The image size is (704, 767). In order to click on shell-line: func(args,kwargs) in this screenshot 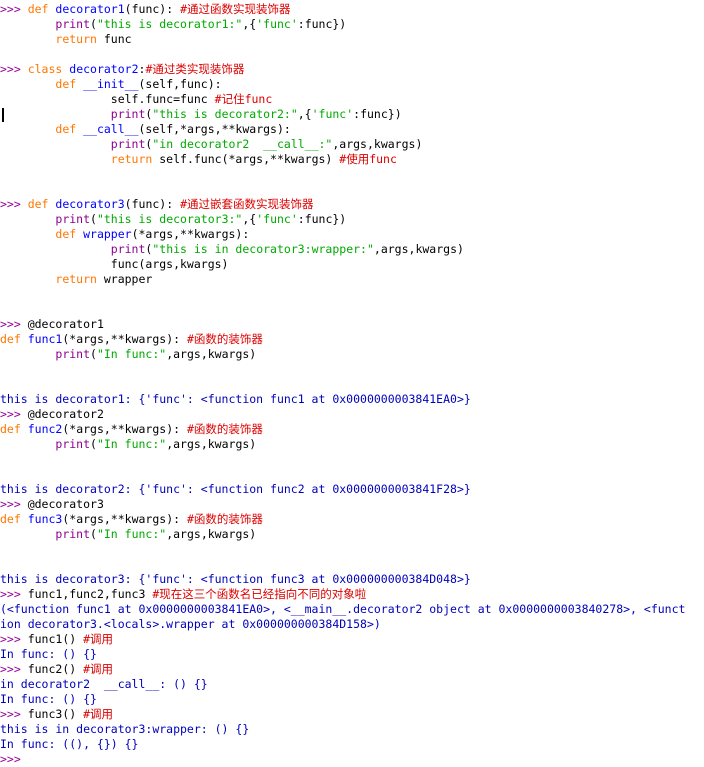, I will do `click(352, 264)`.